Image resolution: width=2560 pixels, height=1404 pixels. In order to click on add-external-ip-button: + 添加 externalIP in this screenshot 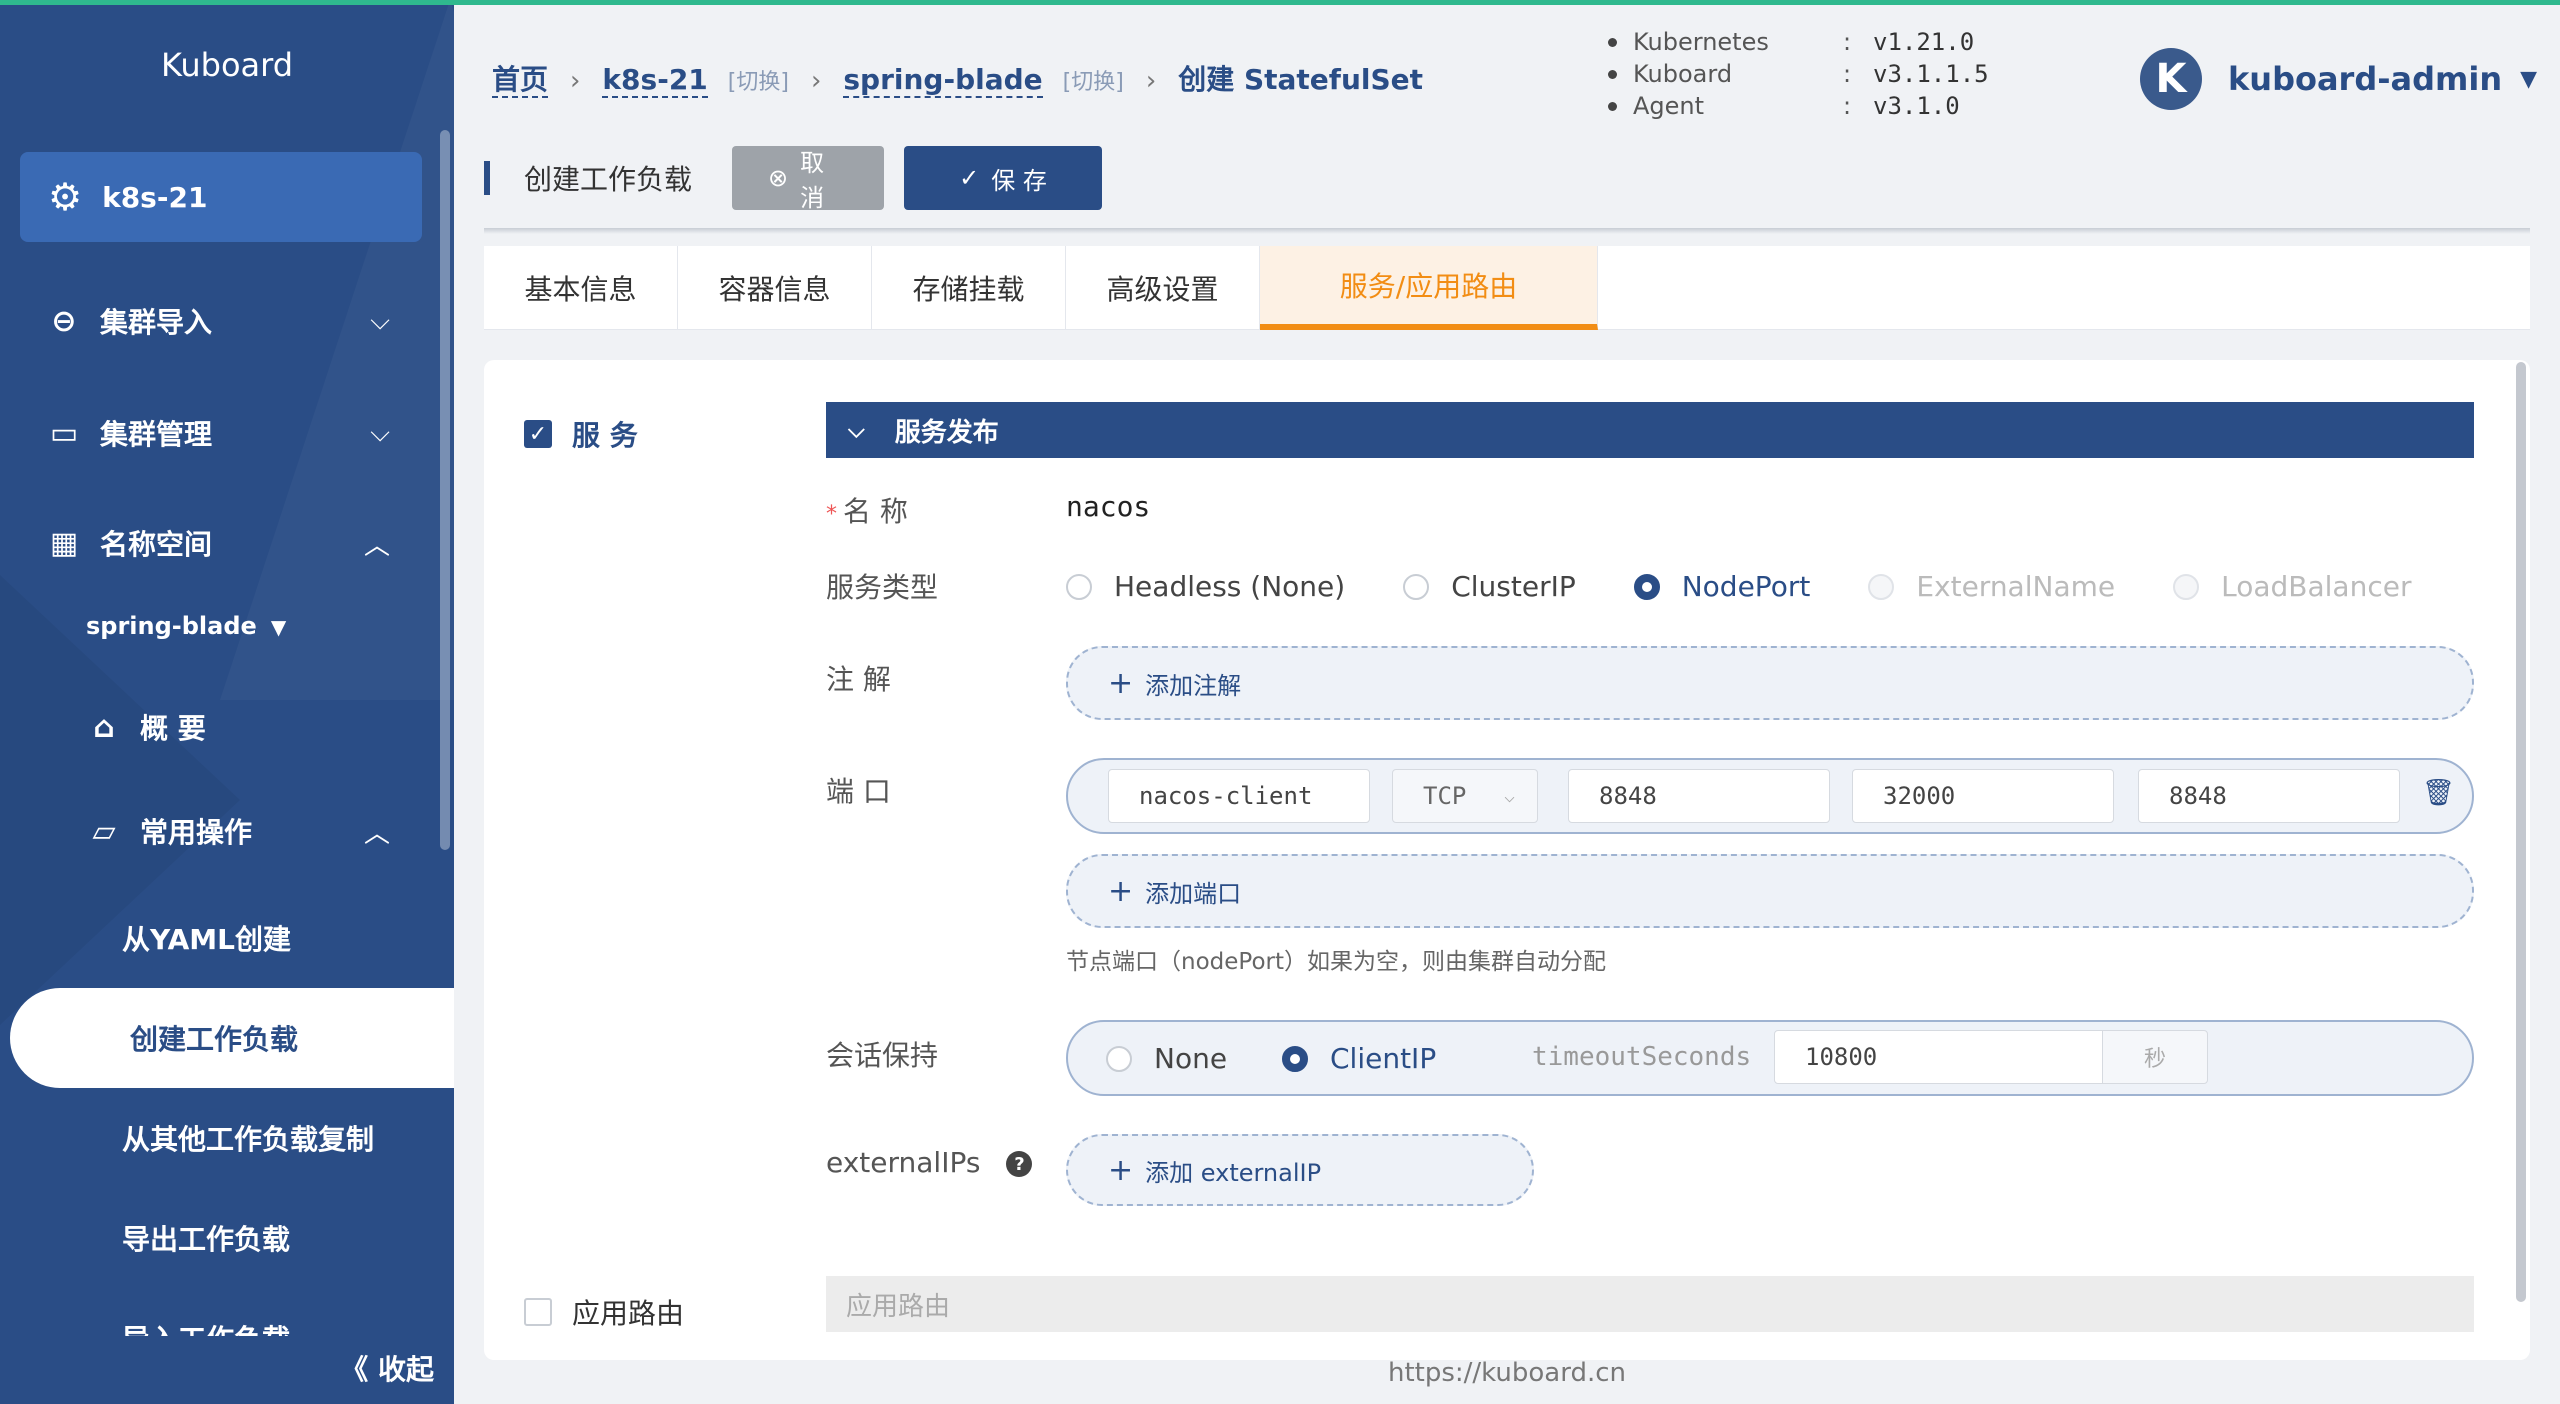, I will do `click(1300, 1170)`.